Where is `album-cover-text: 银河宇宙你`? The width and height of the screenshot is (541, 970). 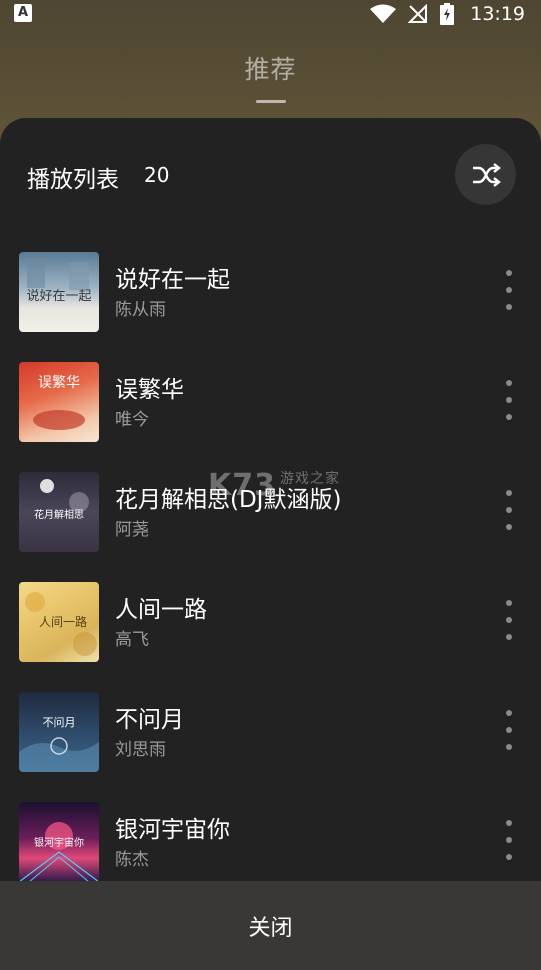 album-cover-text: 银河宇宙你 is located at coordinates (59, 842).